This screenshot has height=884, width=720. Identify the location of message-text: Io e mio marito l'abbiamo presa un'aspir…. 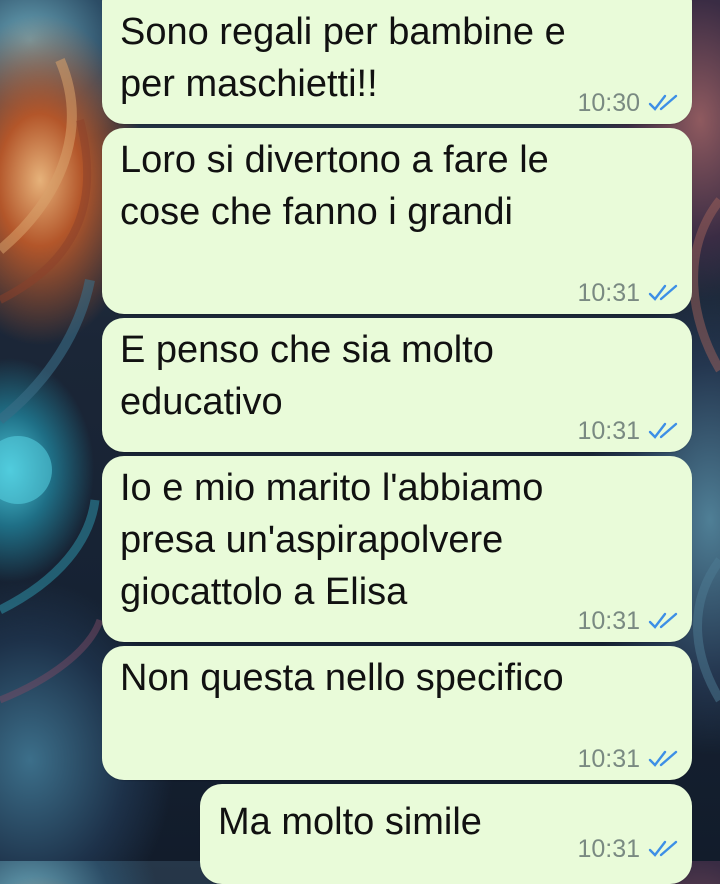
(332, 540).